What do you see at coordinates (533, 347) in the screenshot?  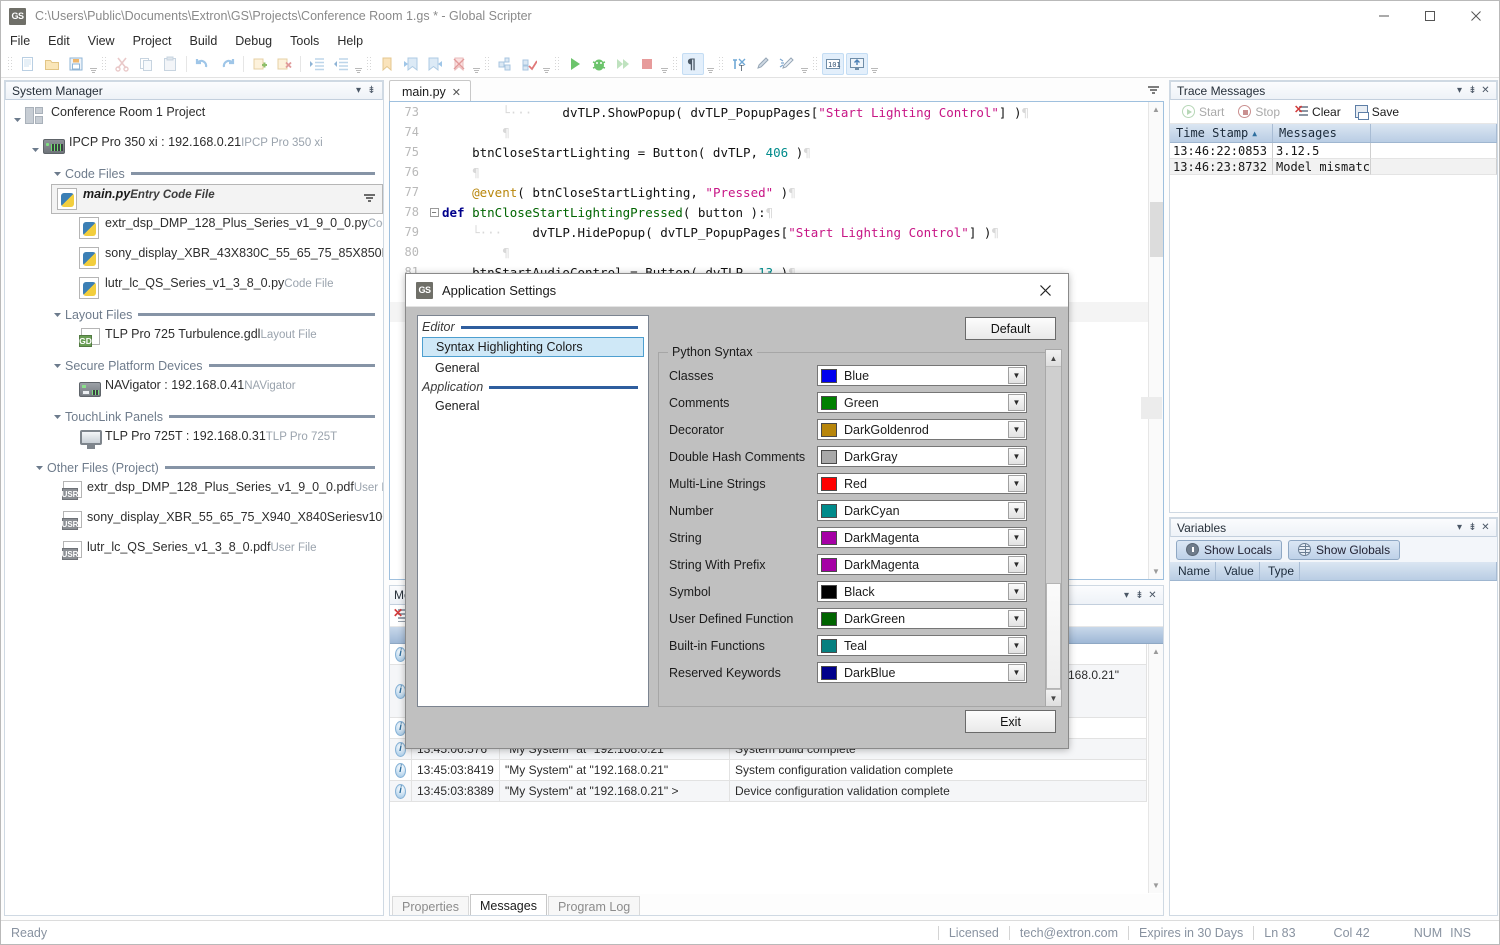 I see `settings-nav-item: Syntax Highlighting Colors` at bounding box center [533, 347].